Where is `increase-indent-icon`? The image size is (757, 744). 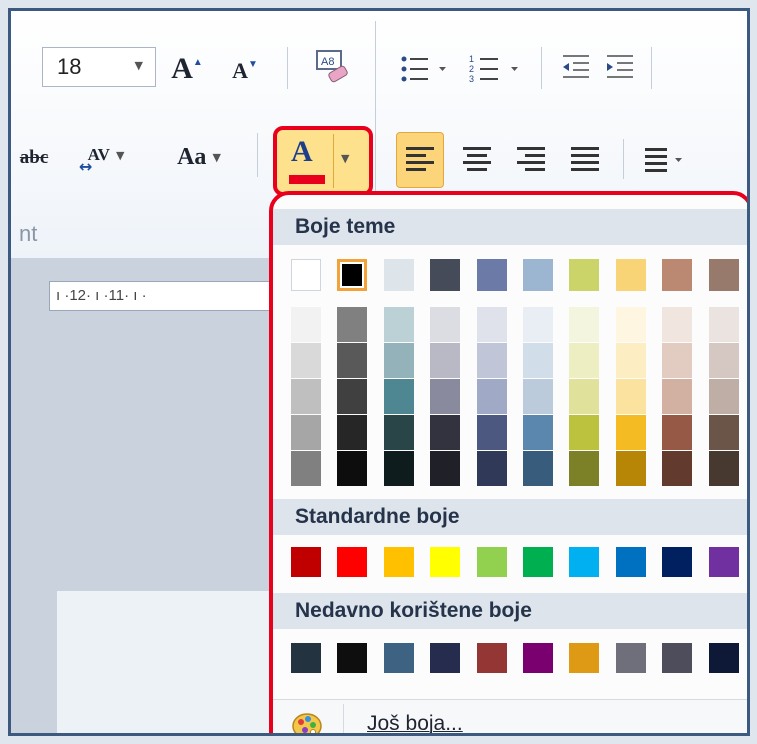
increase-indent-icon is located at coordinates (621, 68).